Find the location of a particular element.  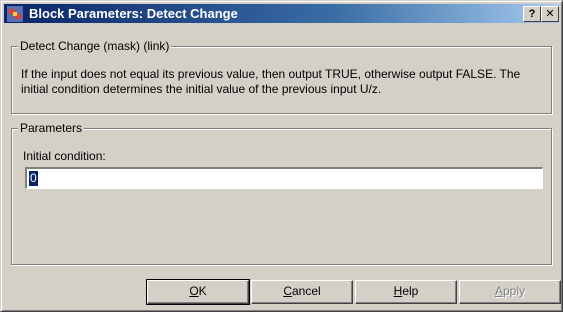

context-help-button: ? is located at coordinates (532, 14).